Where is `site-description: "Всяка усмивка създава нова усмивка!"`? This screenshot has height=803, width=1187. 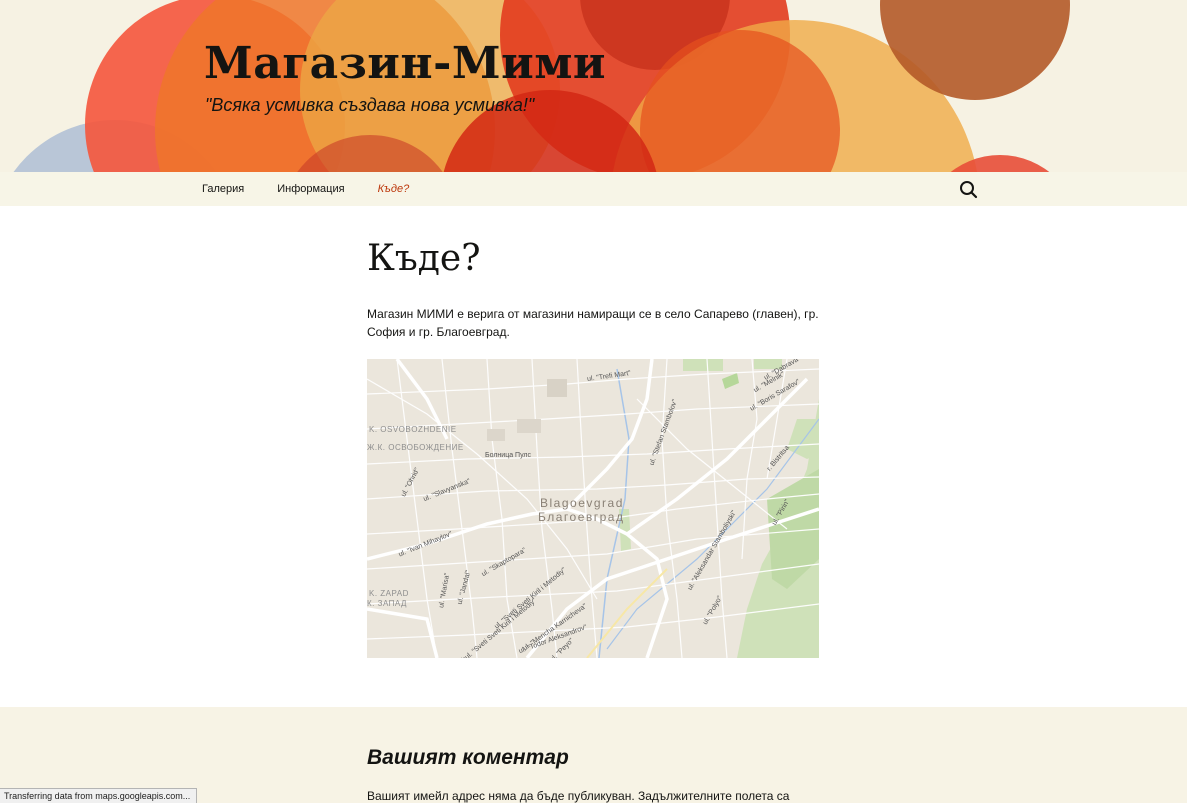 site-description: "Всяка усмивка създава нова усмивка!" is located at coordinates (370, 105).